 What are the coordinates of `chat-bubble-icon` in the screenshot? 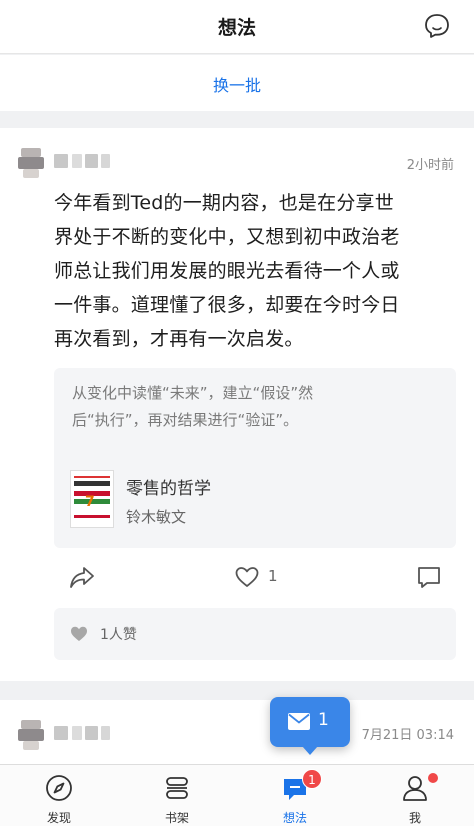 It's located at (437, 26).